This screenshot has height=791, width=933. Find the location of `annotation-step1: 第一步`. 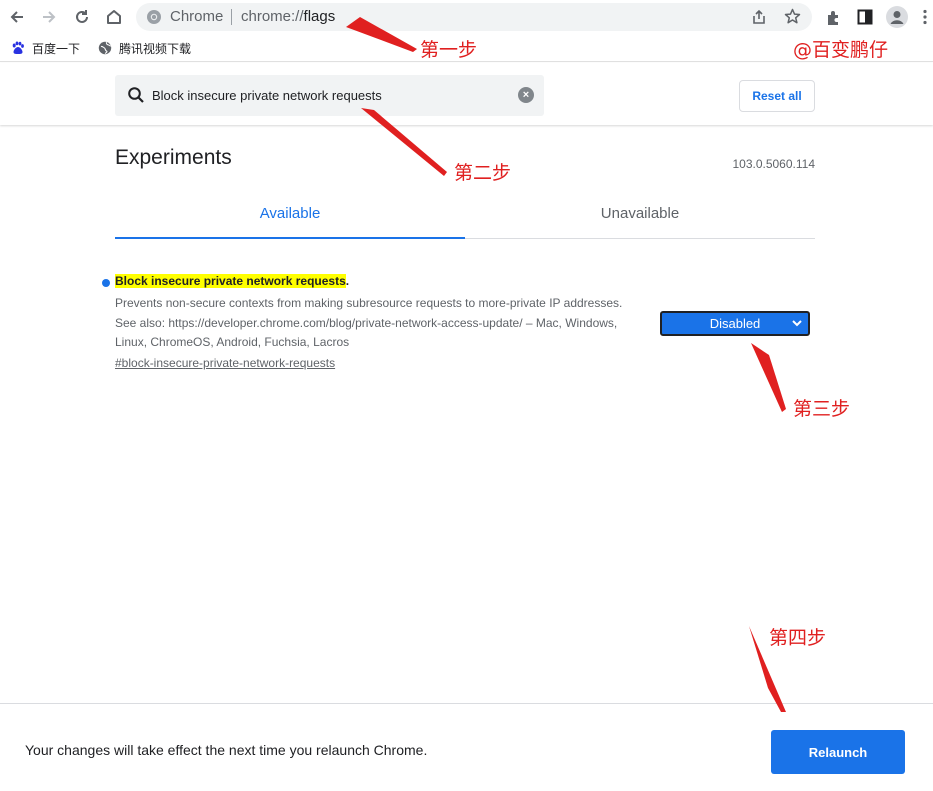

annotation-step1: 第一步 is located at coordinates (449, 50).